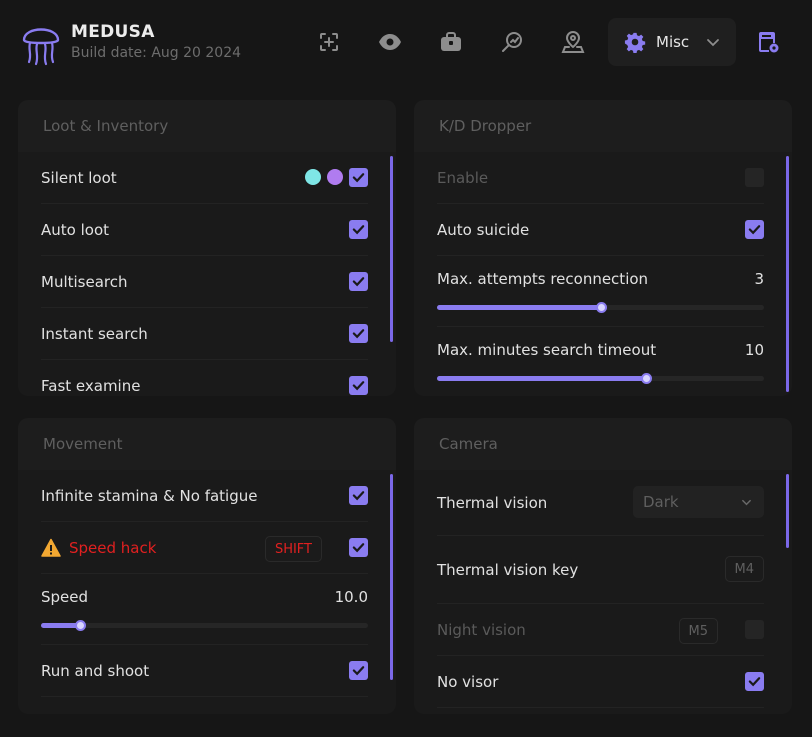 This screenshot has height=737, width=812. I want to click on speed-slider, so click(204, 625).